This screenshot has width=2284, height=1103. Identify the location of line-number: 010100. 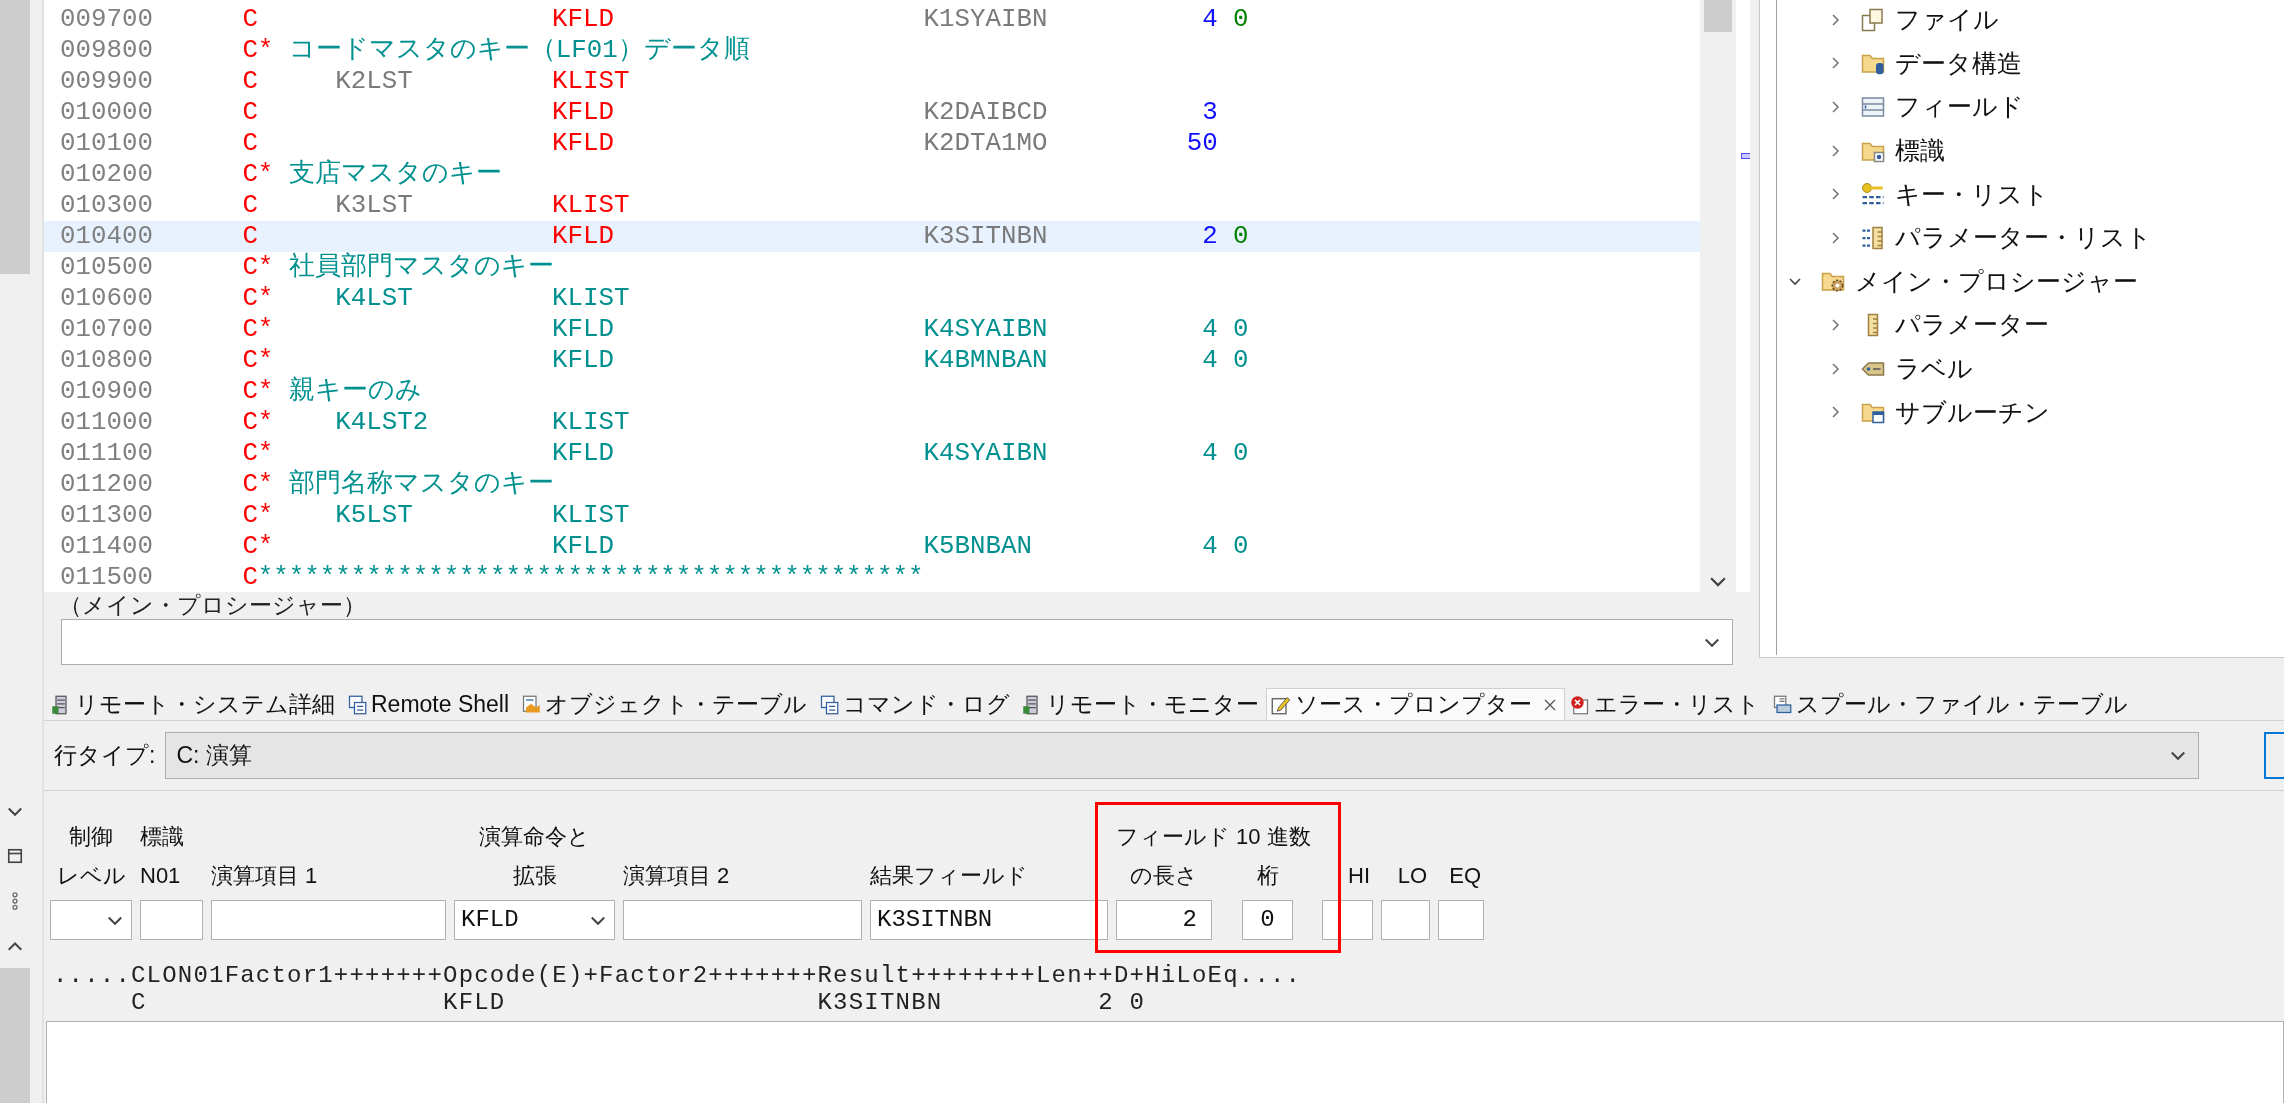
(107, 143).